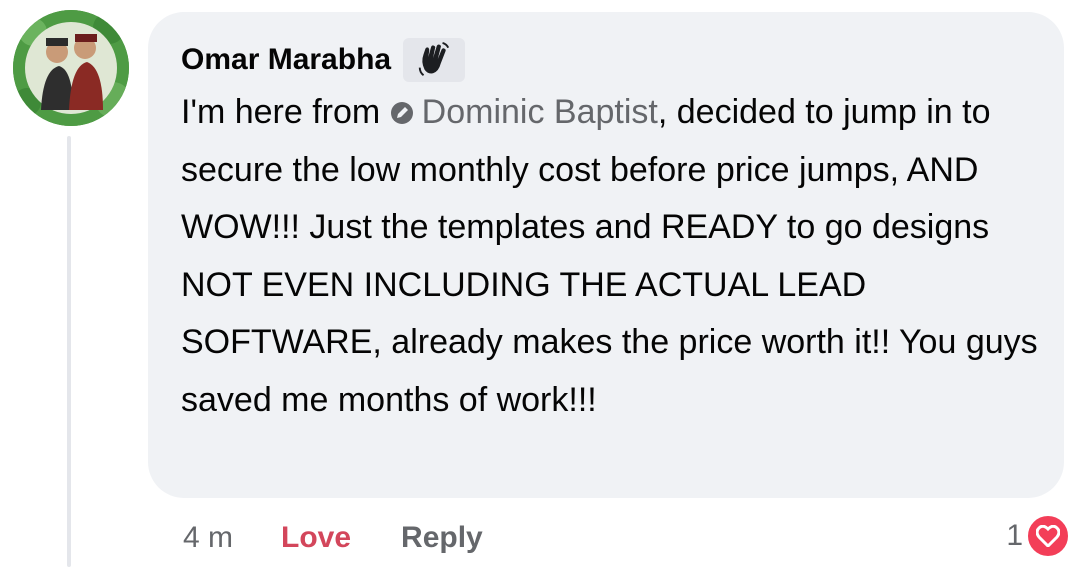  Describe the element at coordinates (71, 68) in the screenshot. I see `avatar` at that location.